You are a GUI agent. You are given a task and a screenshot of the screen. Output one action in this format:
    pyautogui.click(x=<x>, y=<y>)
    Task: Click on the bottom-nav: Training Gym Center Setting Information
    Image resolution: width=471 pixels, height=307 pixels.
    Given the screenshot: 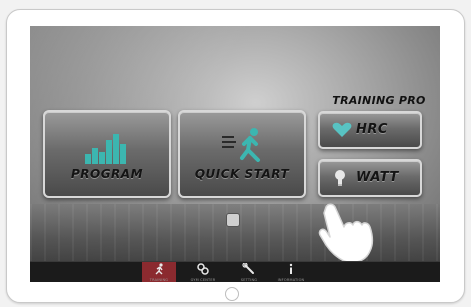 What is the action you would take?
    pyautogui.click(x=235, y=271)
    